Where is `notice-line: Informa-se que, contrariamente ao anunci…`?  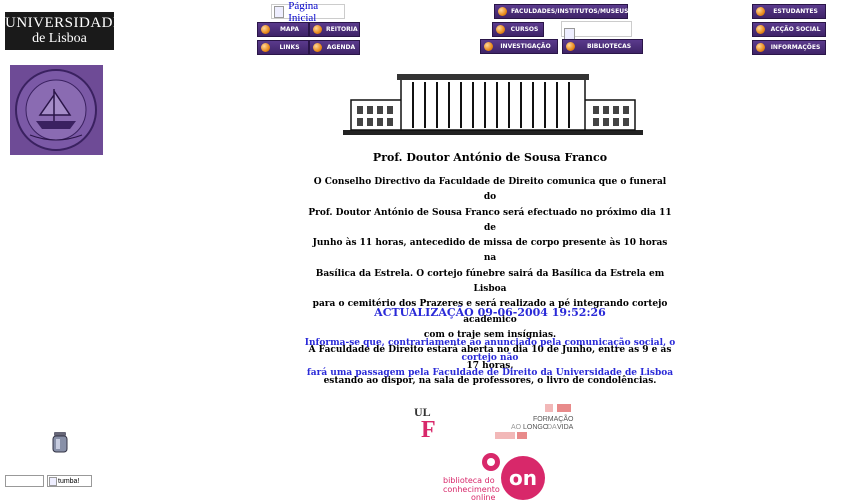 notice-line: Informa-se que, contrariamente ao anunci… is located at coordinates (490, 350).